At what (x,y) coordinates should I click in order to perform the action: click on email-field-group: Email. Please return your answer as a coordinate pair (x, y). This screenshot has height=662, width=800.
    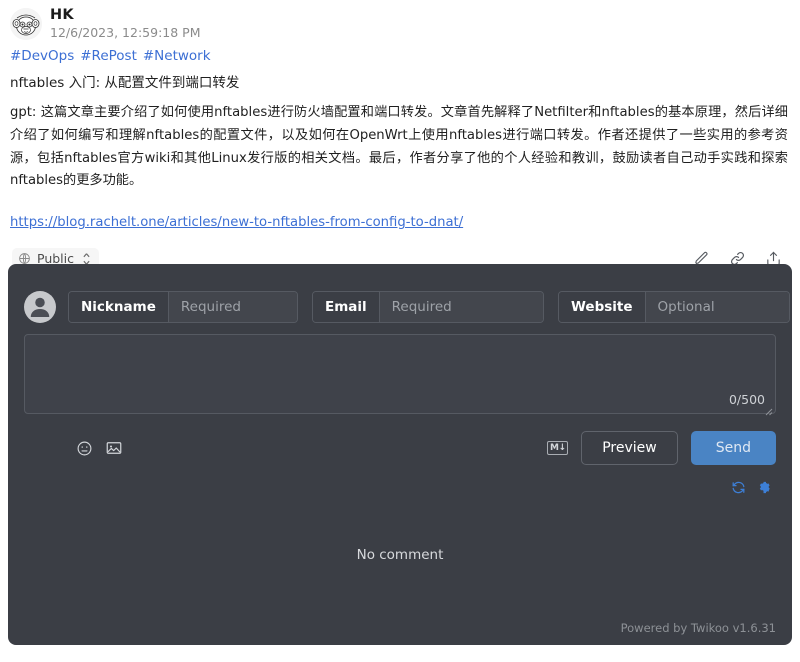
    Looking at the image, I should click on (428, 307).